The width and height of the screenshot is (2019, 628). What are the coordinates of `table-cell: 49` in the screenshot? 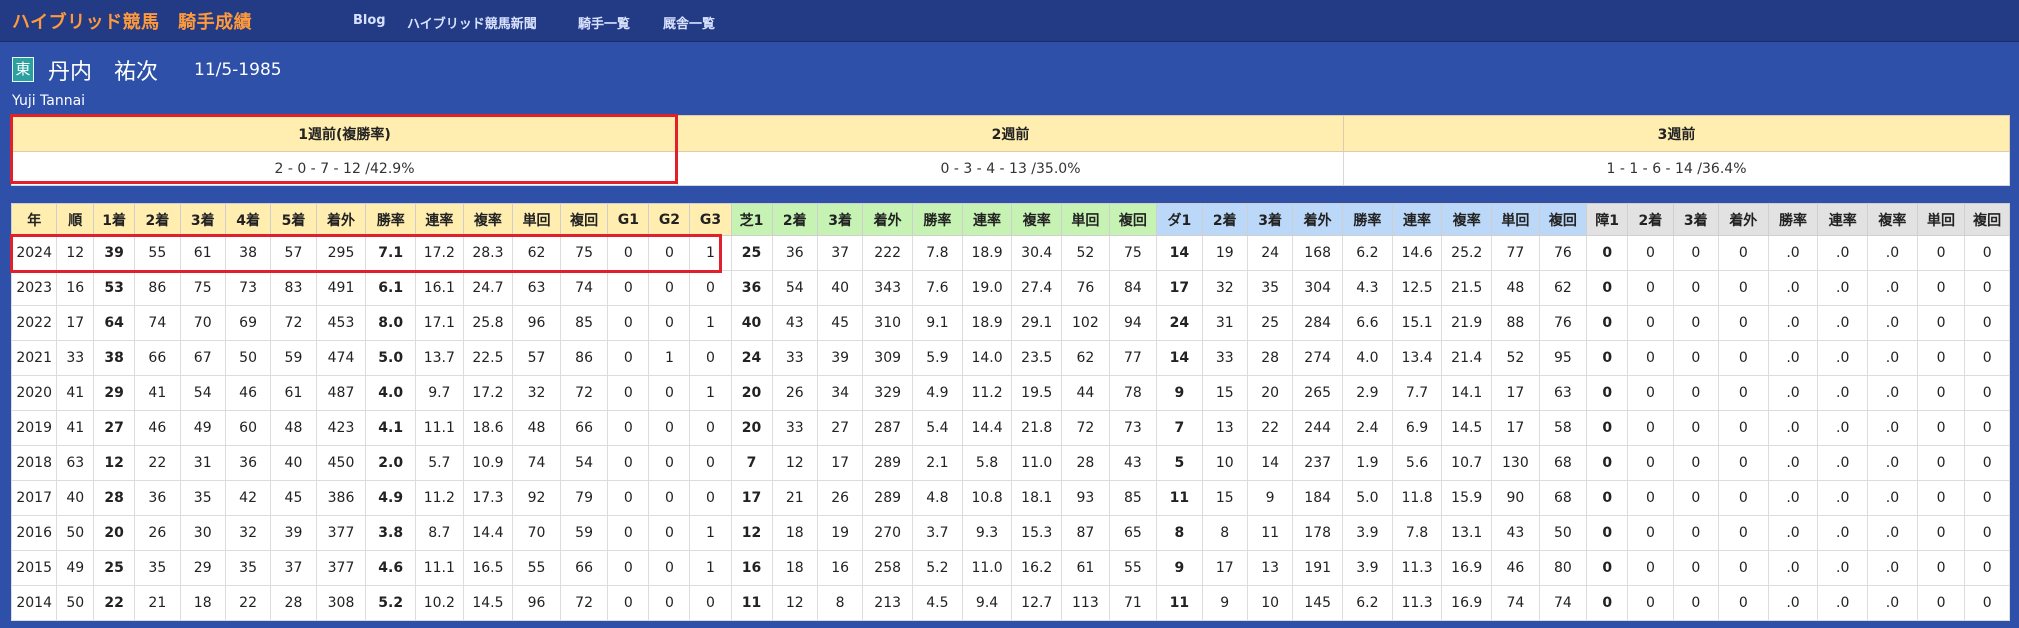 It's located at (202, 428).